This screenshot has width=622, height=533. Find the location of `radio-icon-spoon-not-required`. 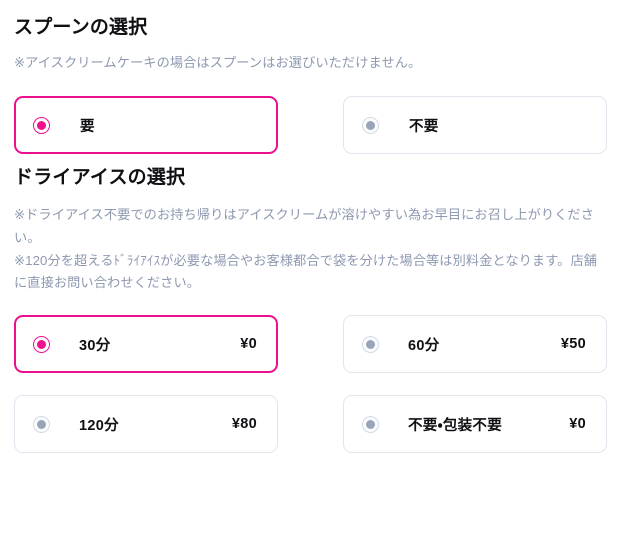

radio-icon-spoon-not-required is located at coordinates (370, 125).